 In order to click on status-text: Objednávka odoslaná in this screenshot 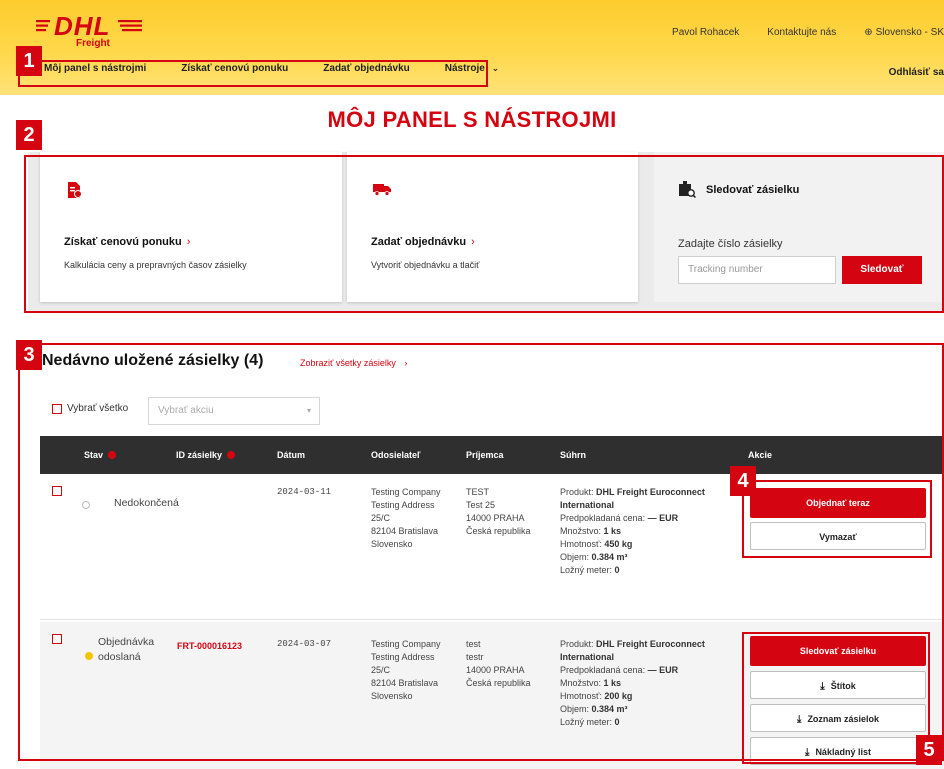, I will do `click(126, 649)`.